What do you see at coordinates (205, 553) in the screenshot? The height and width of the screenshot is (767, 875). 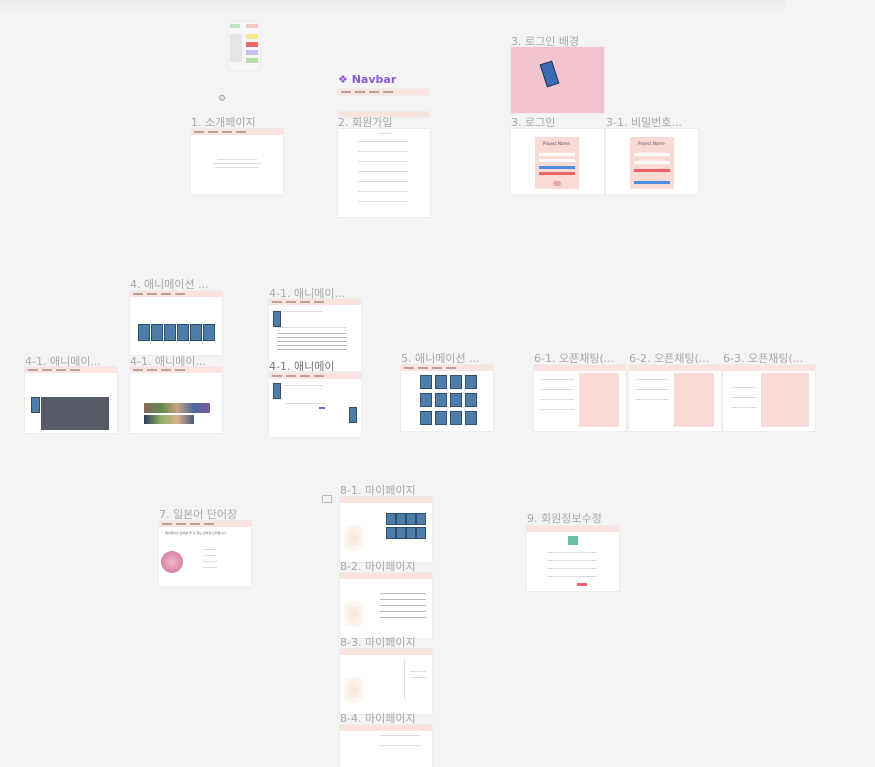 I see `frame-vocab: 애니메이션 단어를 볼 수 있는 단어장 단어입니다` at bounding box center [205, 553].